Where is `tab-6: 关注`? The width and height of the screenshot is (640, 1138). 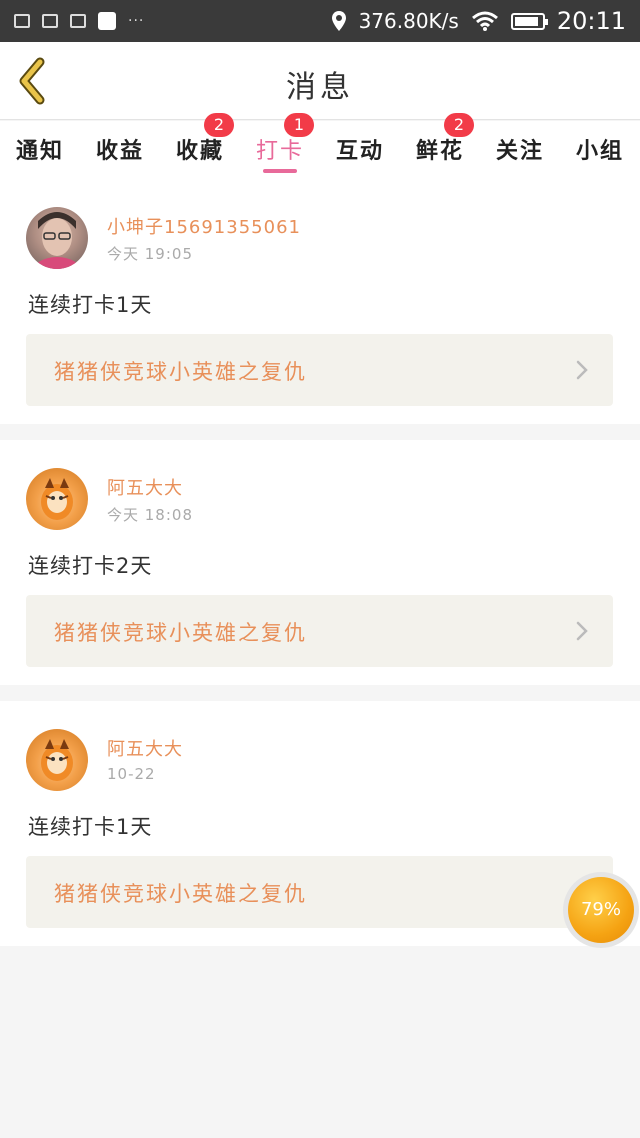 tab-6: 关注 is located at coordinates (520, 150).